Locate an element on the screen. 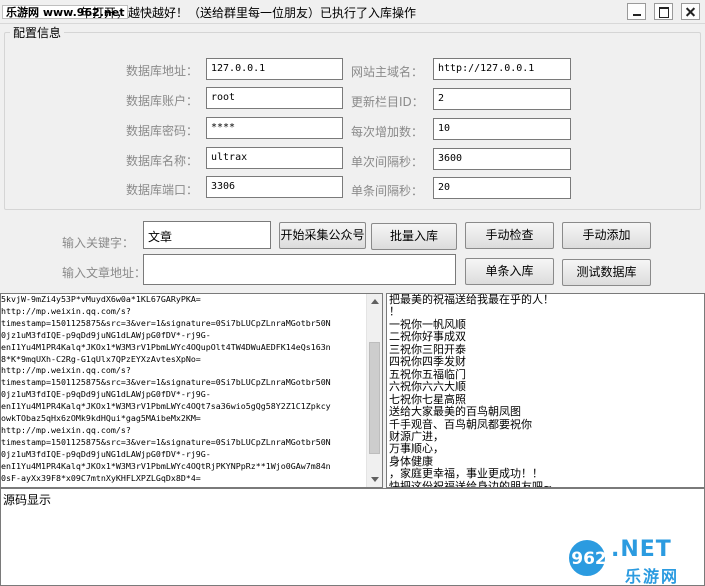 This screenshot has height=586, width=705. test-db-button: 测试数据库 is located at coordinates (606, 272).